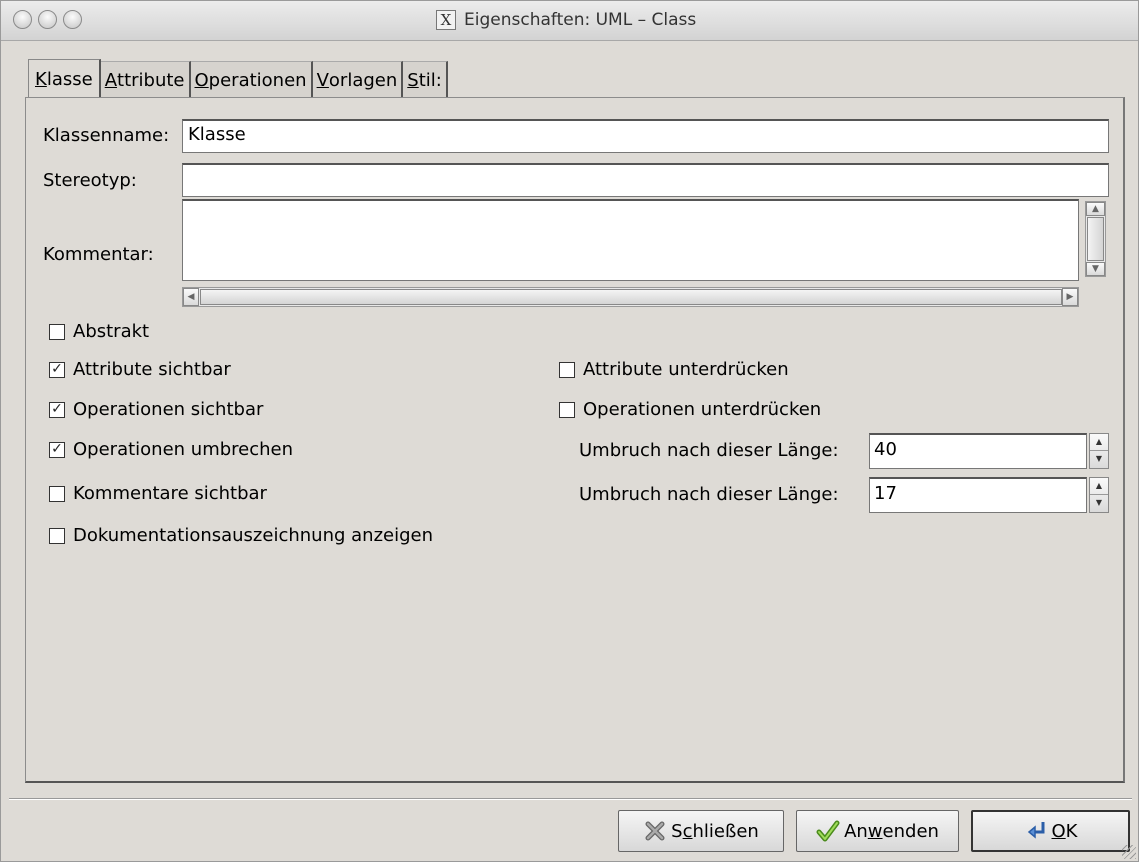 This screenshot has height=862, width=1139. I want to click on comment-horizontal-scrollbar: ◀ ▶, so click(630, 297).